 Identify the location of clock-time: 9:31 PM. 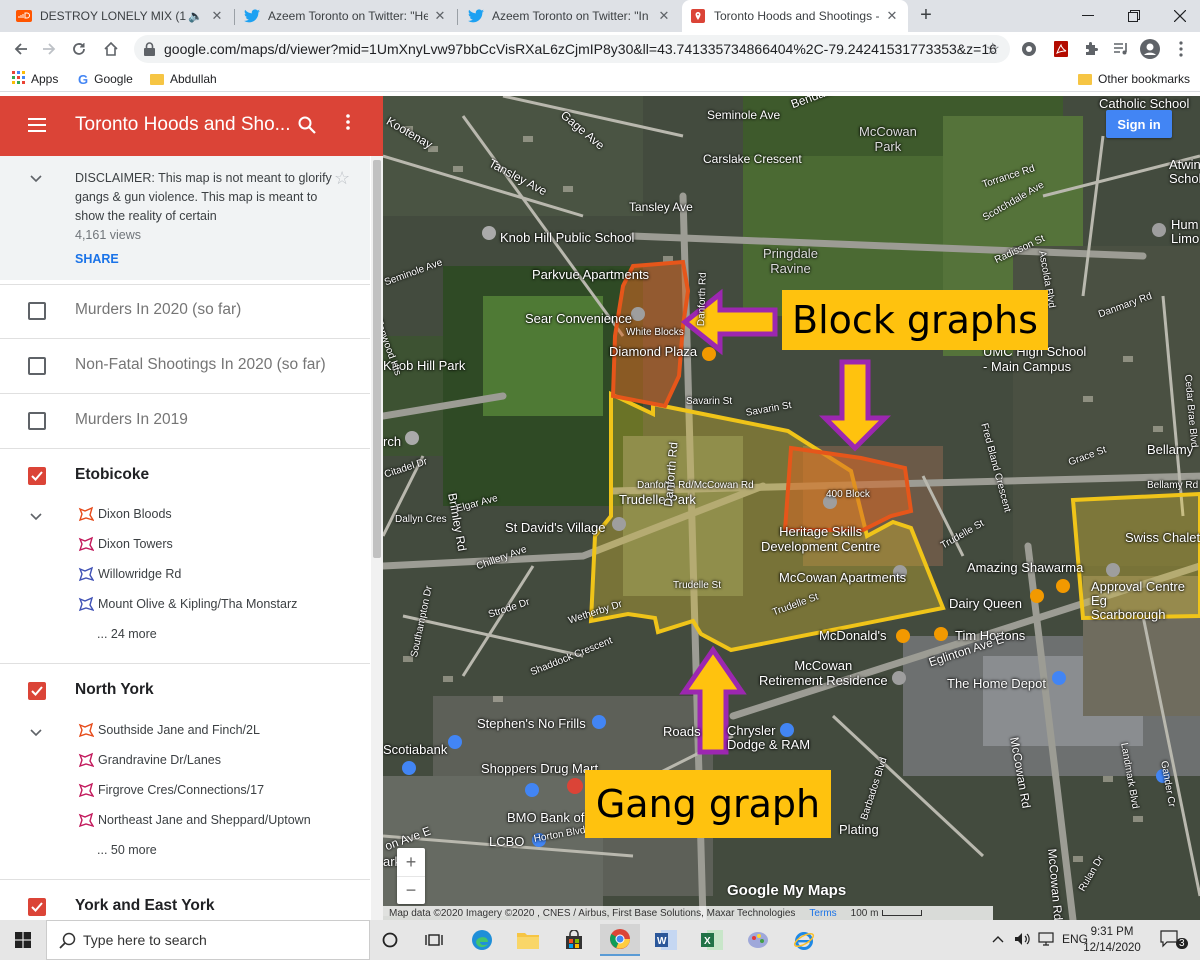
(1112, 932).